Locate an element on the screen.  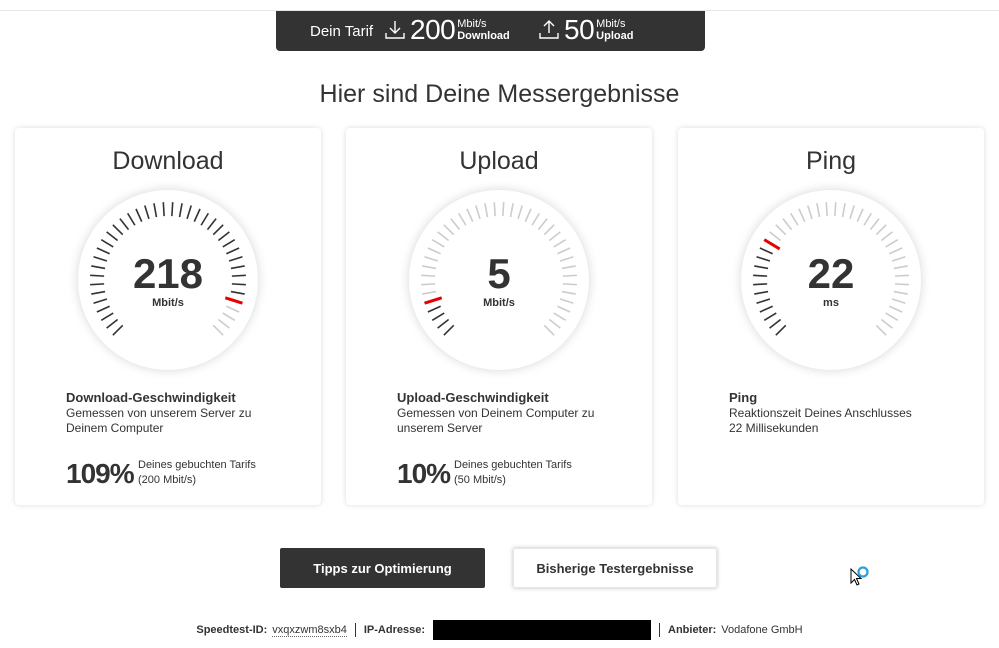
card-title: Ping is located at coordinates (831, 161).